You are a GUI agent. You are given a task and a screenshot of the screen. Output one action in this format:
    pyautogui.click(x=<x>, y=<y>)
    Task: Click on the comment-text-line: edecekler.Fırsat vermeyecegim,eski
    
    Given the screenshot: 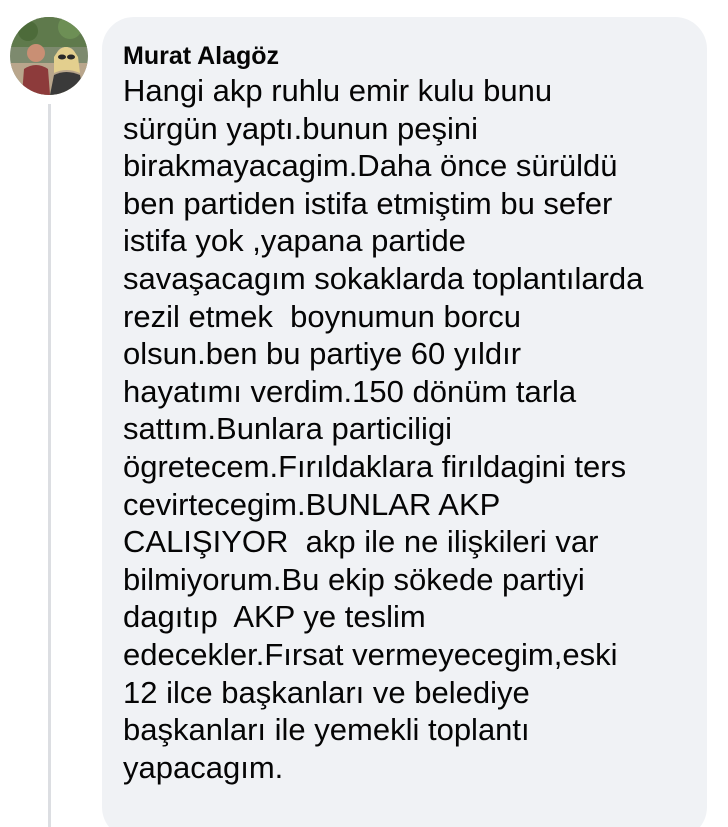 What is the action you would take?
    pyautogui.click(x=370, y=654)
    